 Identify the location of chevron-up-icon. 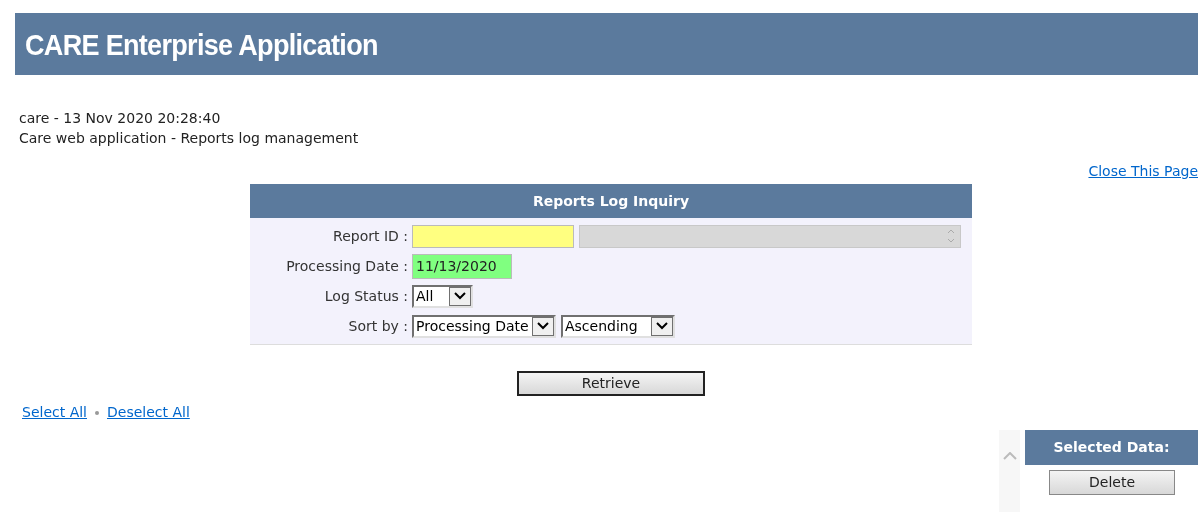
(1009, 456).